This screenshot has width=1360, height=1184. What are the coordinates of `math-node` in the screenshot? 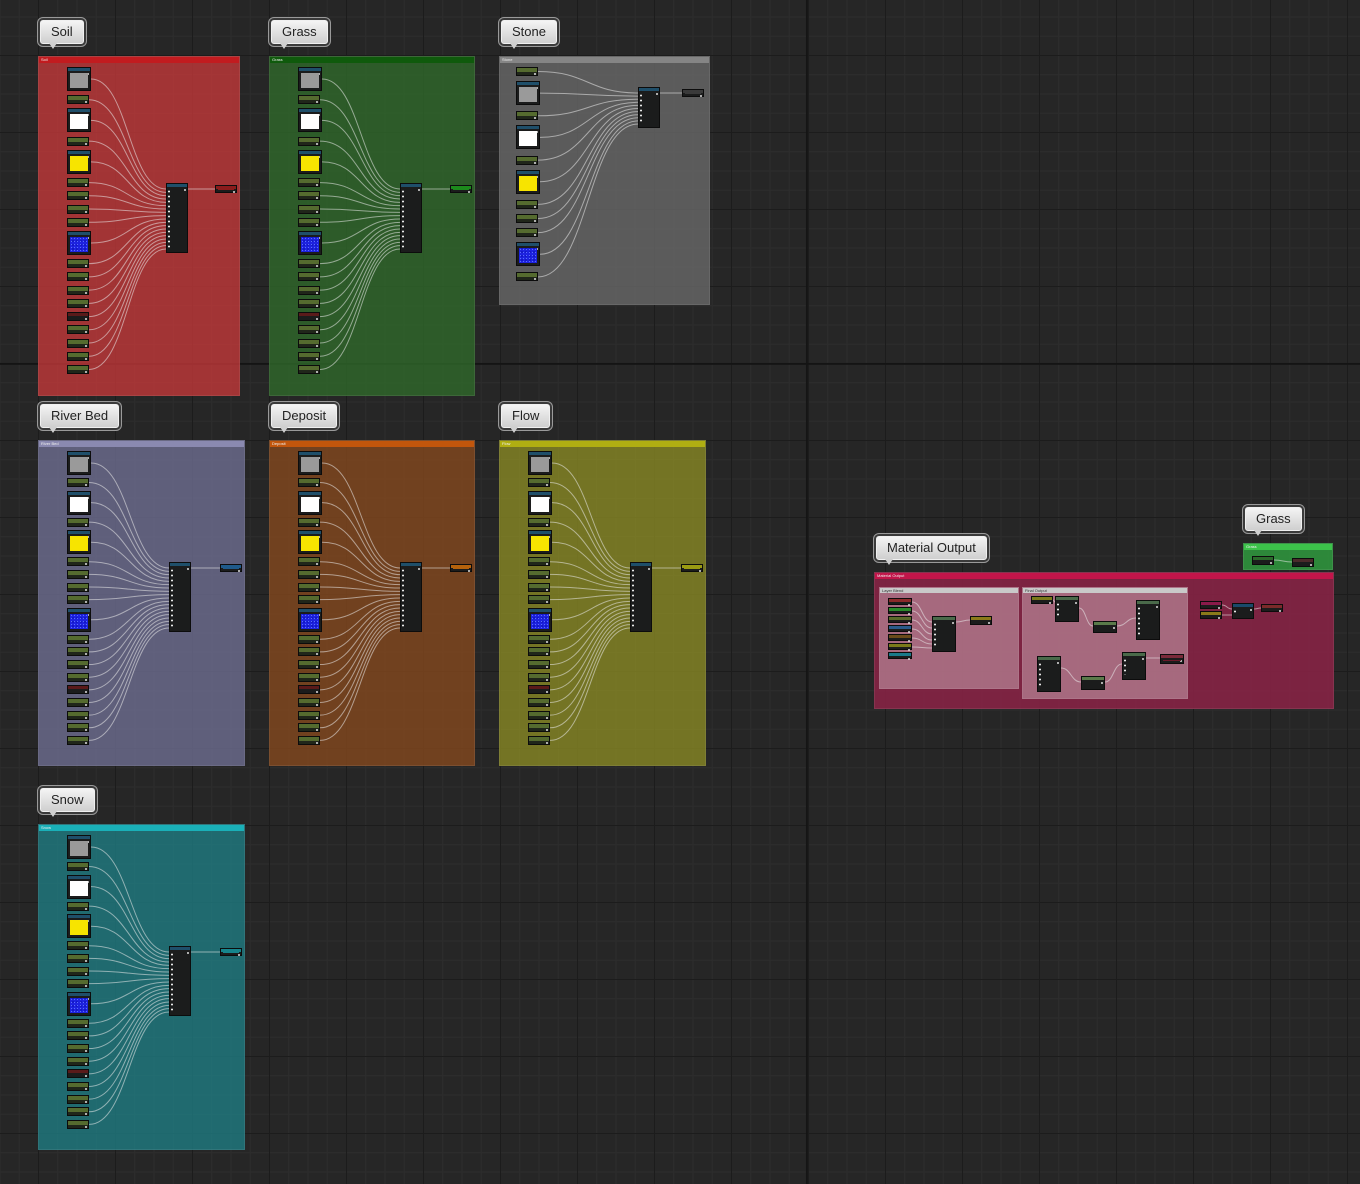 It's located at (1134, 666).